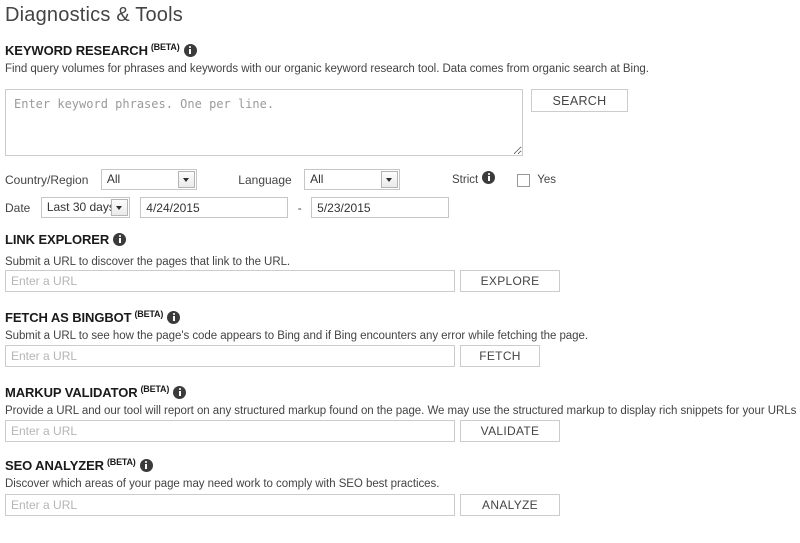 The height and width of the screenshot is (543, 800). I want to click on page-title: Diagnostics & Tools, so click(94, 15).